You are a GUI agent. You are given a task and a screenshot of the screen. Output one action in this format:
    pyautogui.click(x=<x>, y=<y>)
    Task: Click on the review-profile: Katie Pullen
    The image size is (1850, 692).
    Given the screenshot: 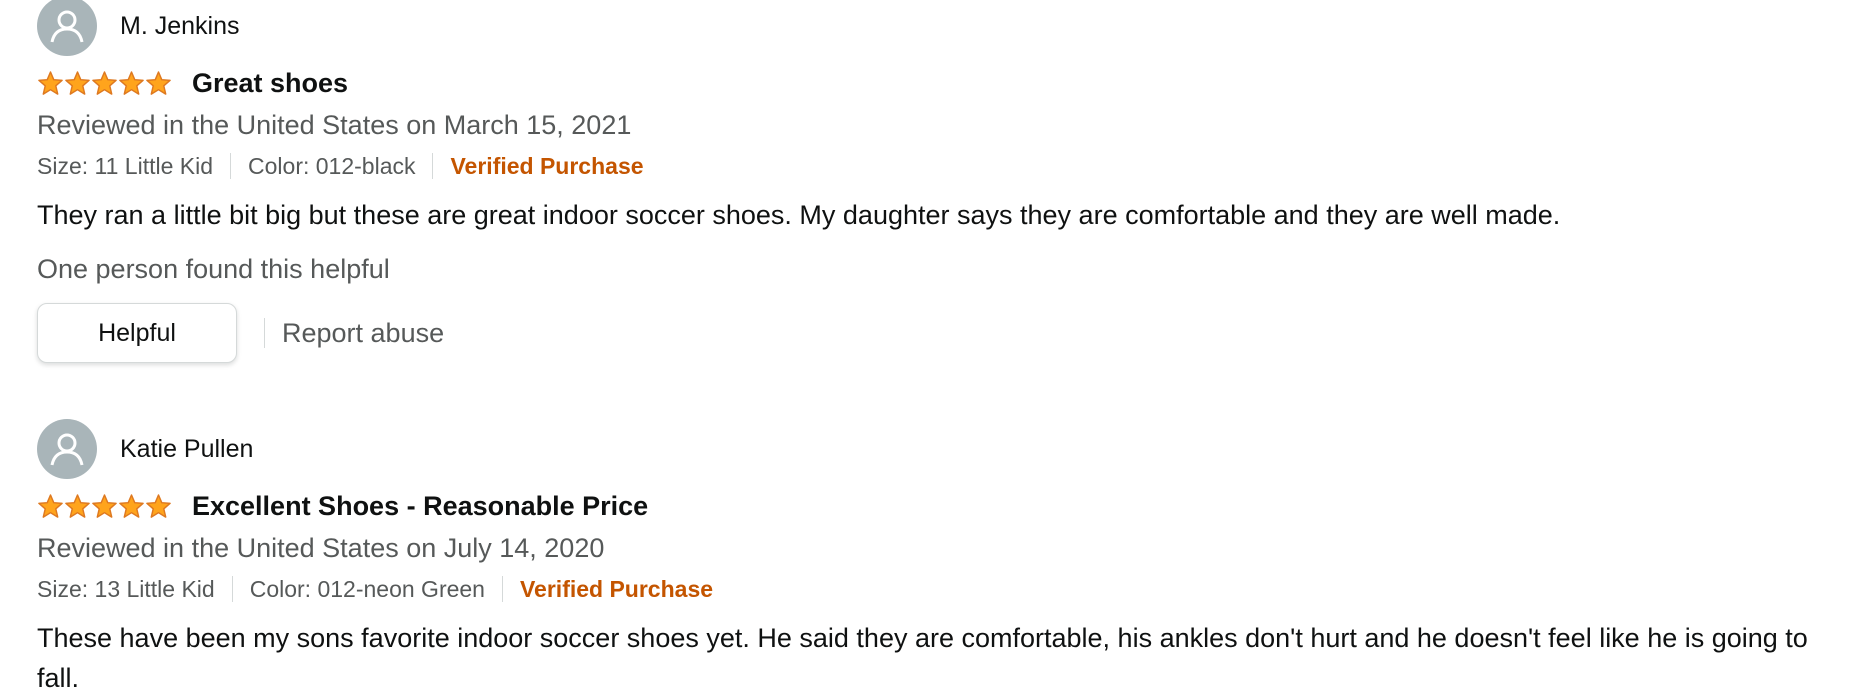 What is the action you would take?
    pyautogui.click(x=927, y=449)
    